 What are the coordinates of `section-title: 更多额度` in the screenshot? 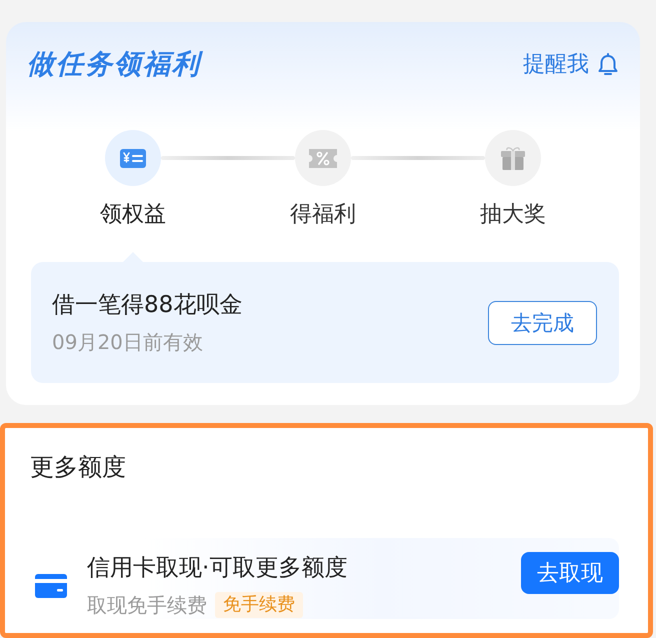 It's located at (78, 467).